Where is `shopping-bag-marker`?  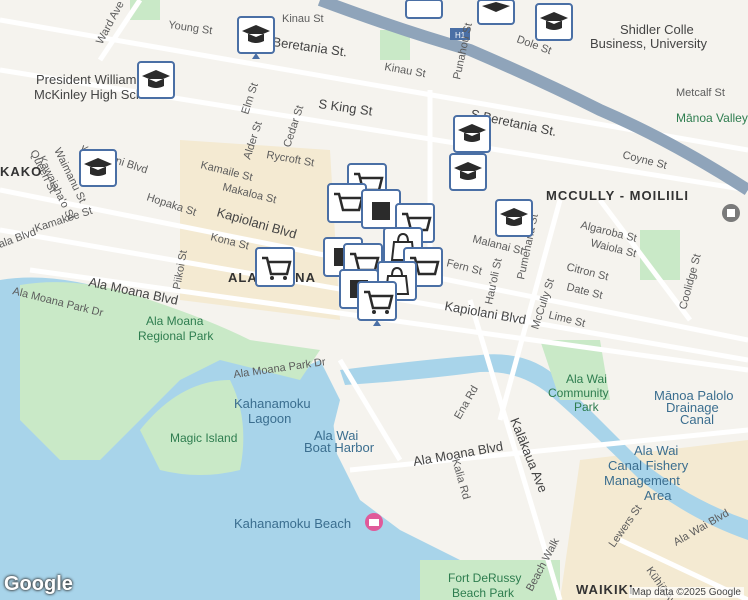 shopping-bag-marker is located at coordinates (381, 209).